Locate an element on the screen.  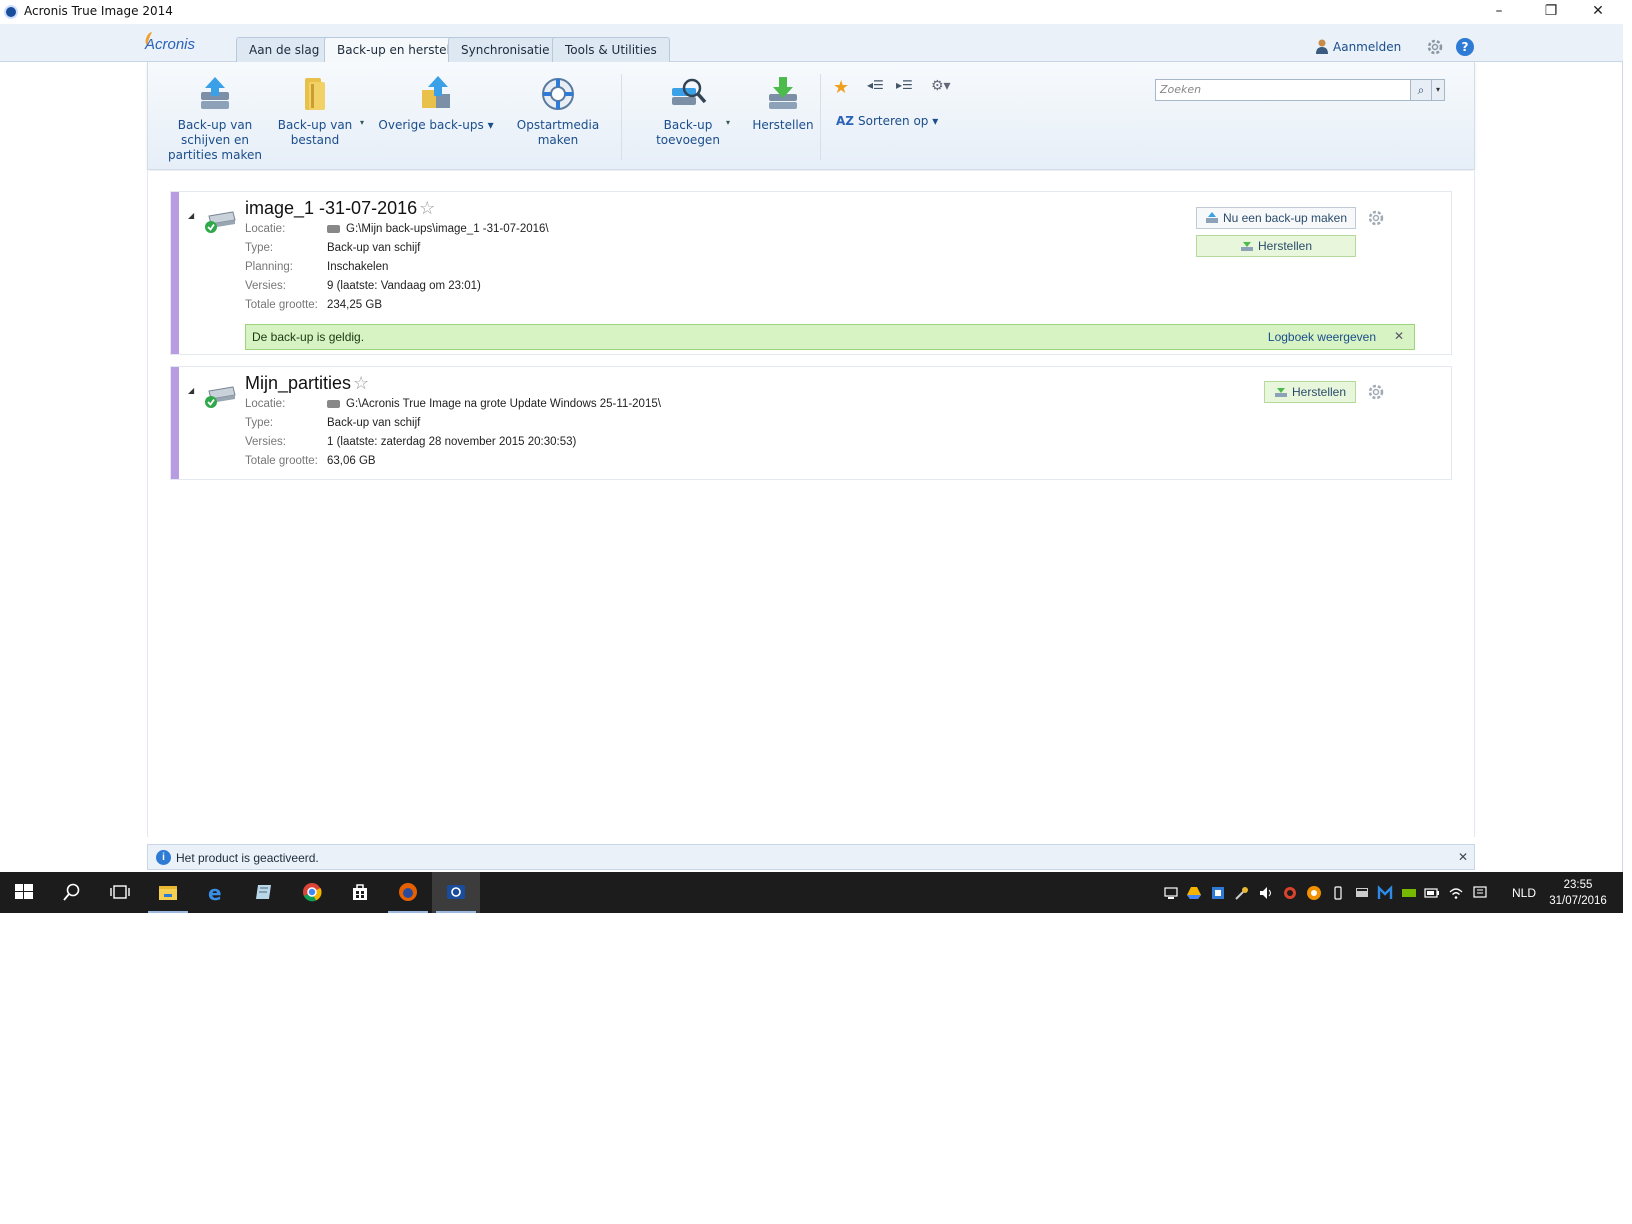
backup-versions-row: Versies: 9 (laatste: Vandaag om 23:01) is located at coordinates (363, 286).